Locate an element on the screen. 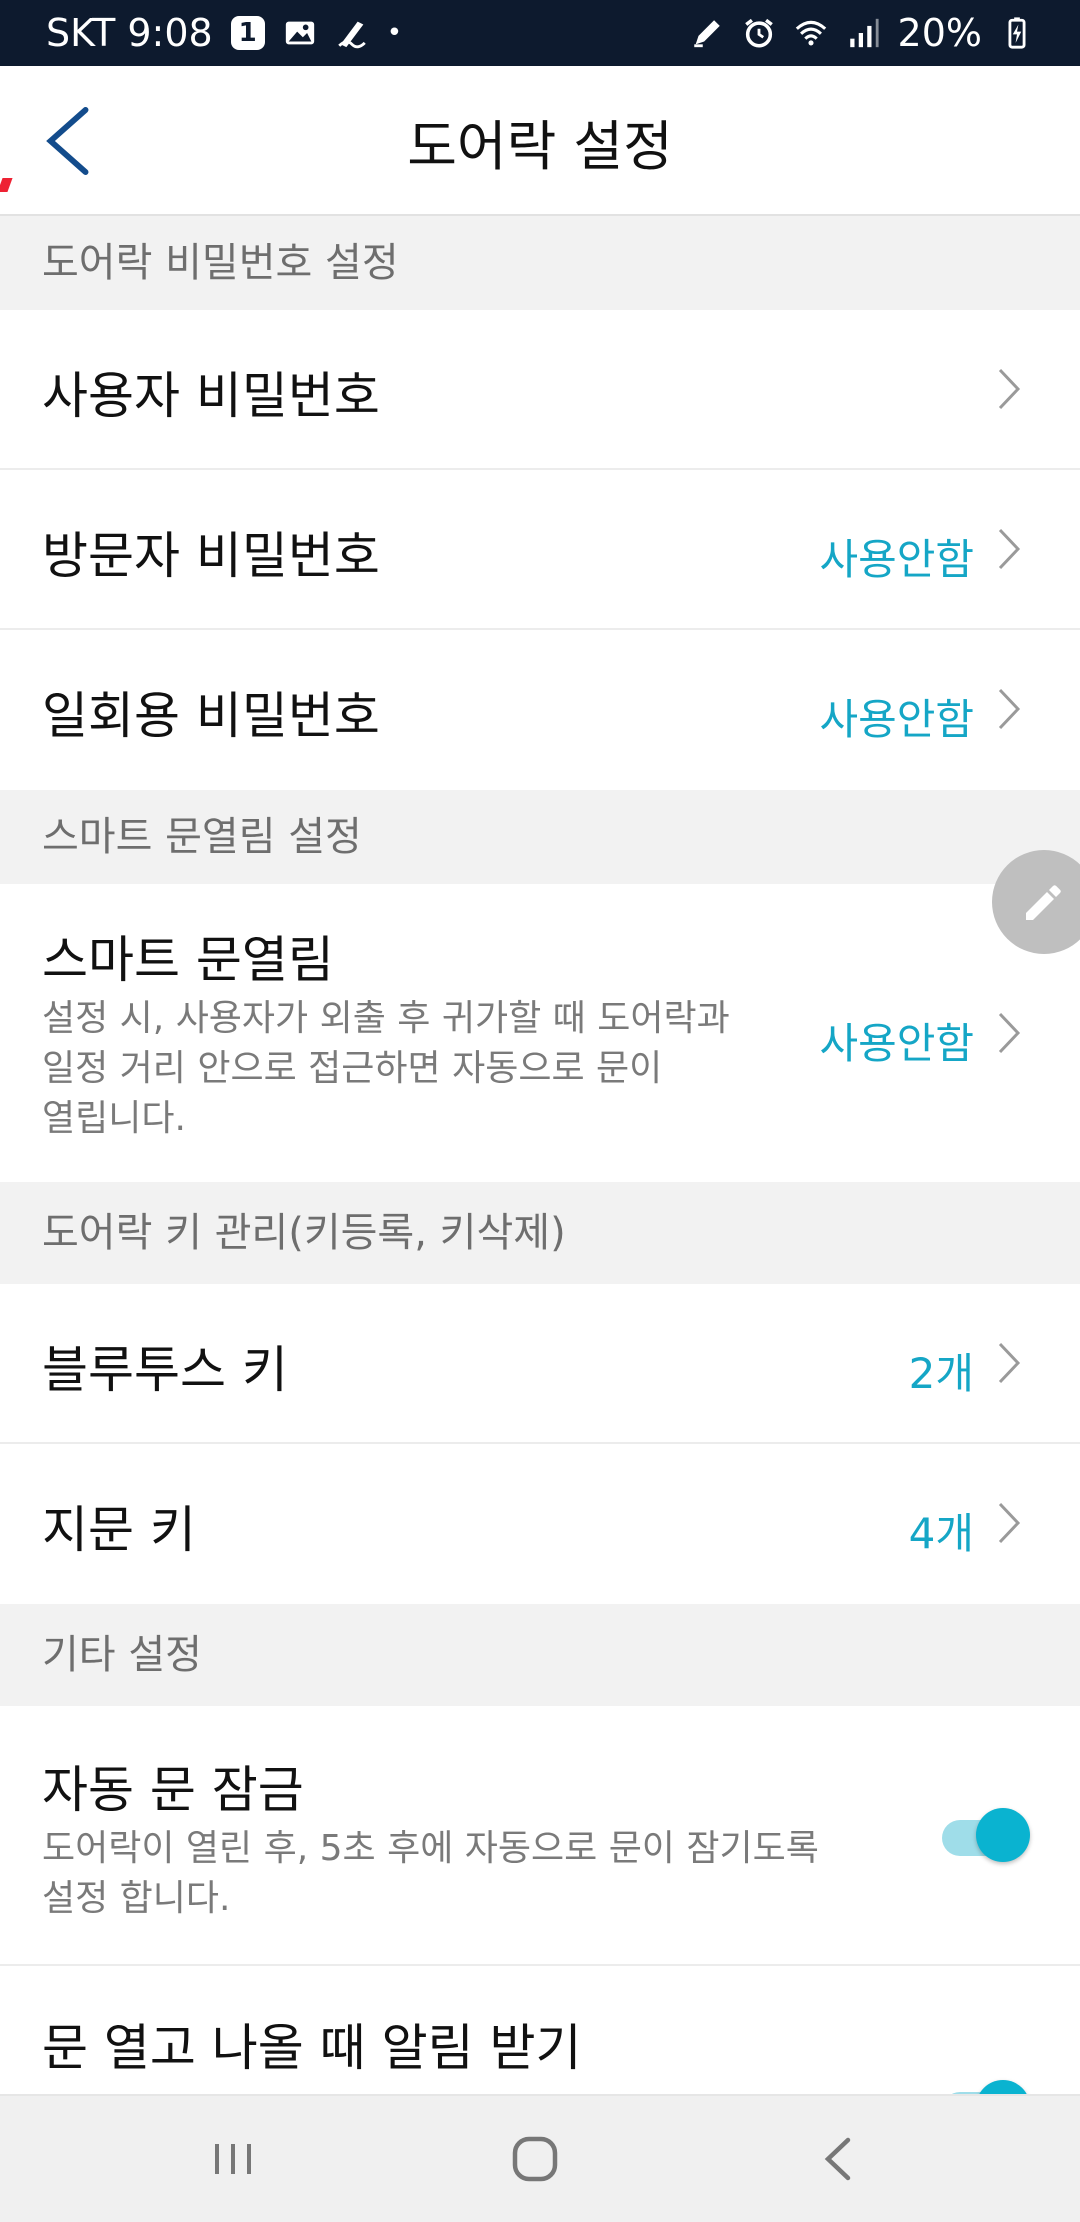 This screenshot has height=2222, width=1080. alarm-icon is located at coordinates (758, 33).